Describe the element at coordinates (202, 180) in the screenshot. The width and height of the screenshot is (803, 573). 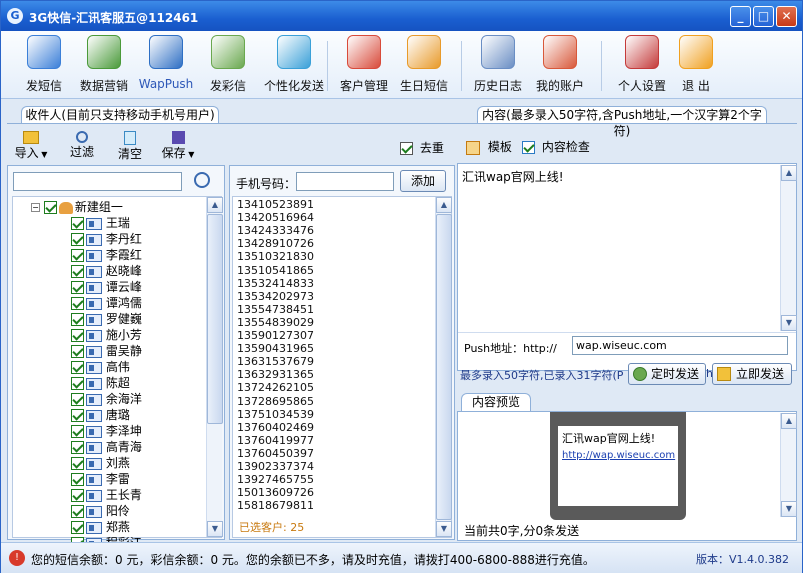
I see `search-icon` at that location.